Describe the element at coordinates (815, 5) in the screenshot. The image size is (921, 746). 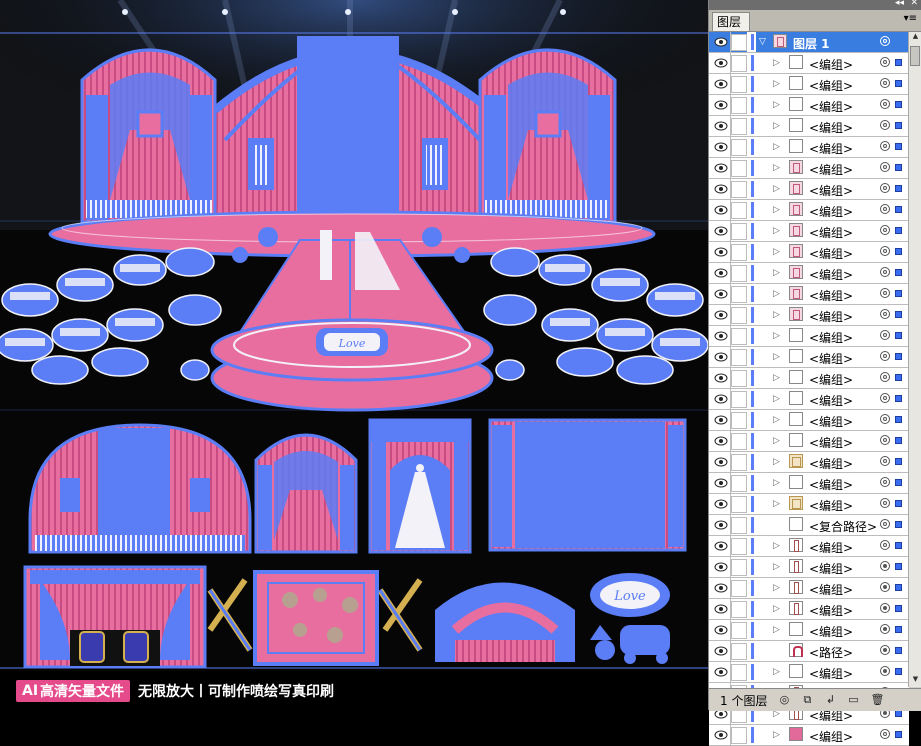
I see `panel-titlebar: ◂◂ ✕` at that location.